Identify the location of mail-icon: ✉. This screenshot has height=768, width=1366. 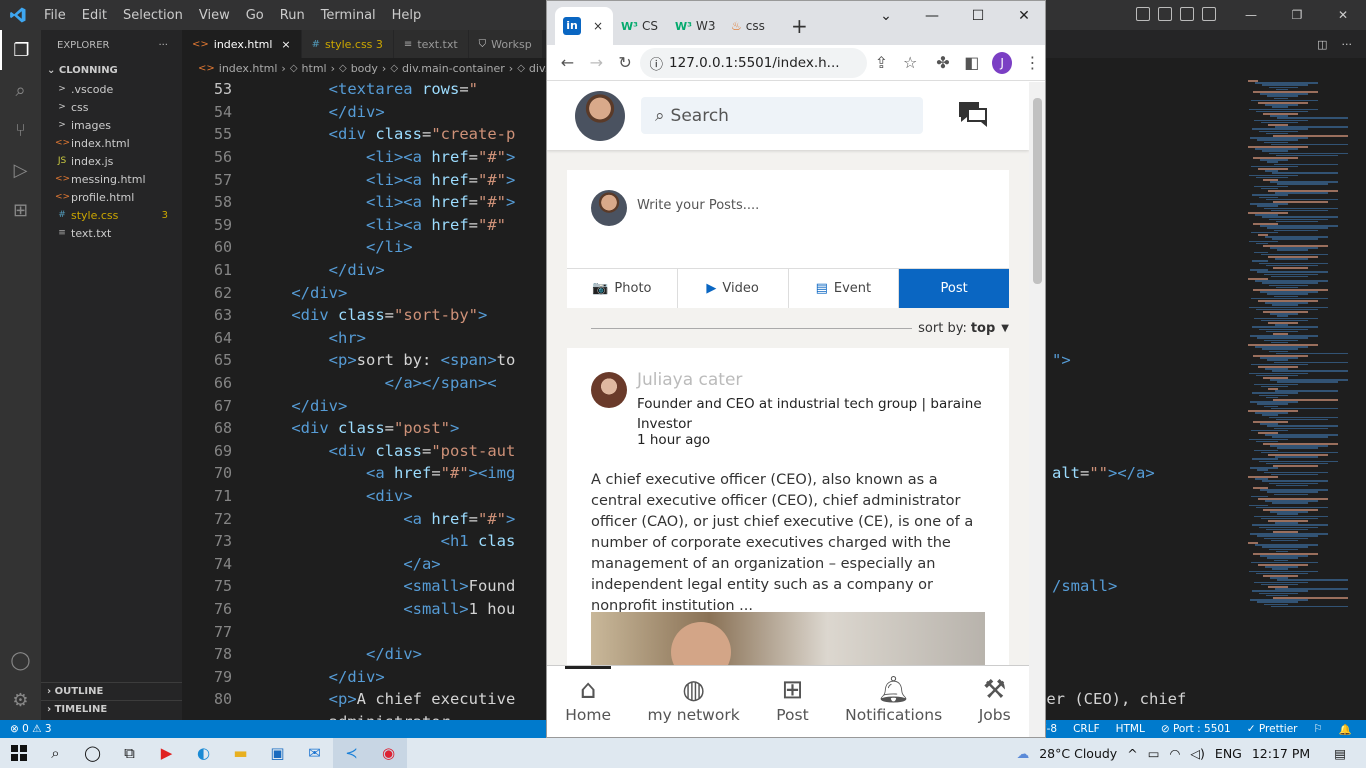
(314, 753).